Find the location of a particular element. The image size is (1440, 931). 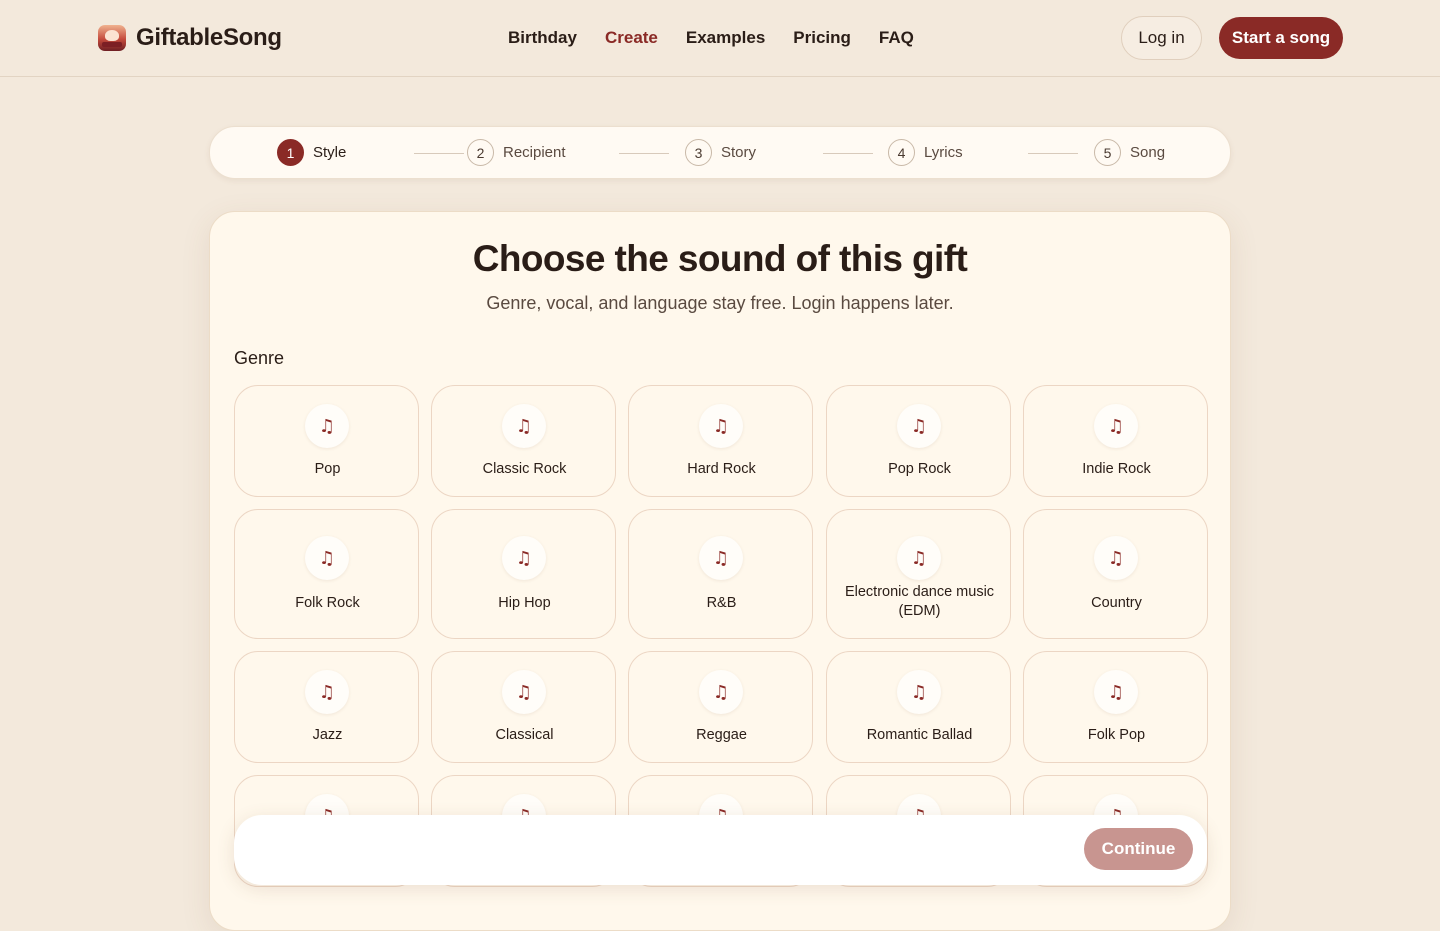

page-title: Choose the sound of this gift is located at coordinates (720, 258).